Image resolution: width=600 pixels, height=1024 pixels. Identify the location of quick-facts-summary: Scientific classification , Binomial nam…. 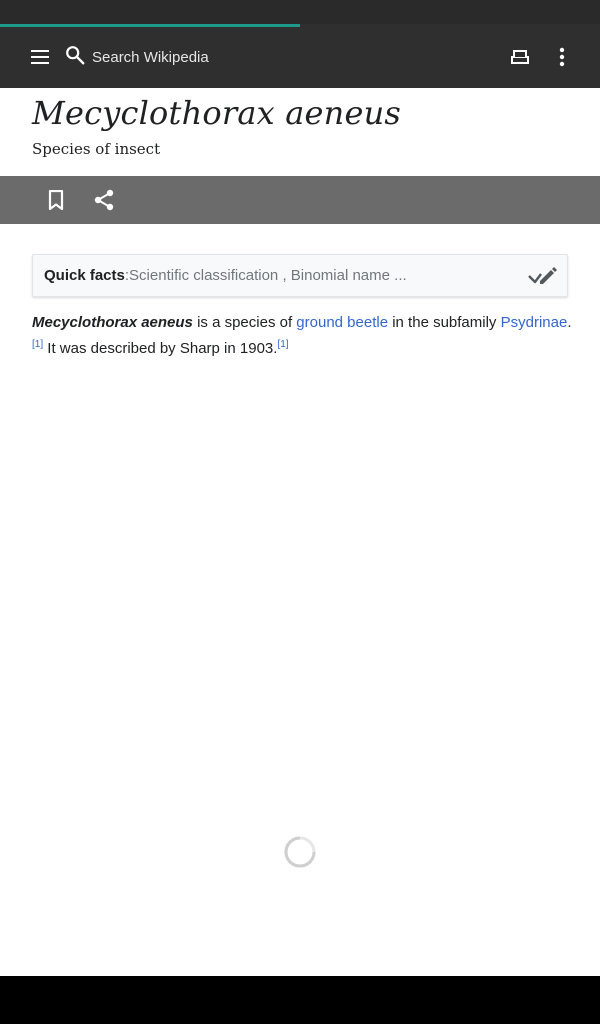
(268, 275).